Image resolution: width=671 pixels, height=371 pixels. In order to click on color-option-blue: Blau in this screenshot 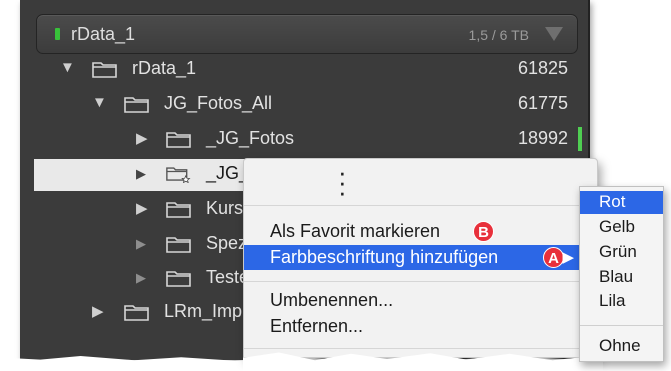, I will do `click(621, 277)`.